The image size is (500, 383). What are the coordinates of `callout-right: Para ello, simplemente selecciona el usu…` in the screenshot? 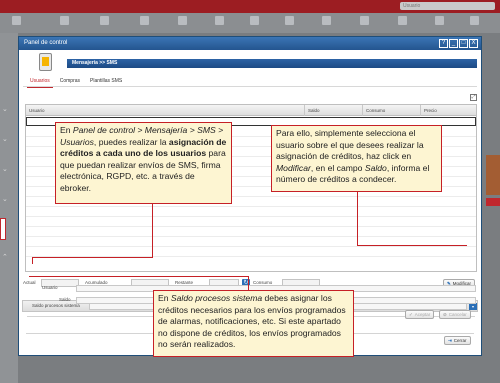 It's located at (356, 158).